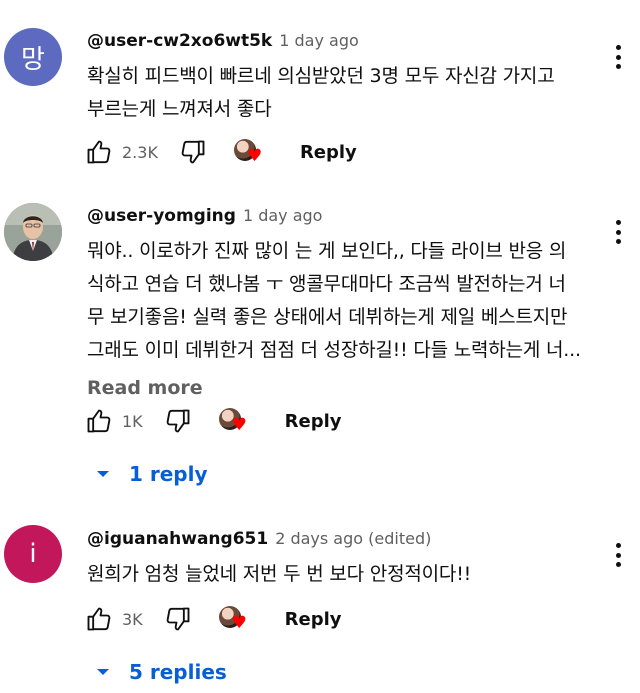 This screenshot has height=693, width=640. I want to click on comment-text-line: 확실히 피드백이 빠르네 의심받았던 3명 모두 자신감 가지고, so click(321, 76).